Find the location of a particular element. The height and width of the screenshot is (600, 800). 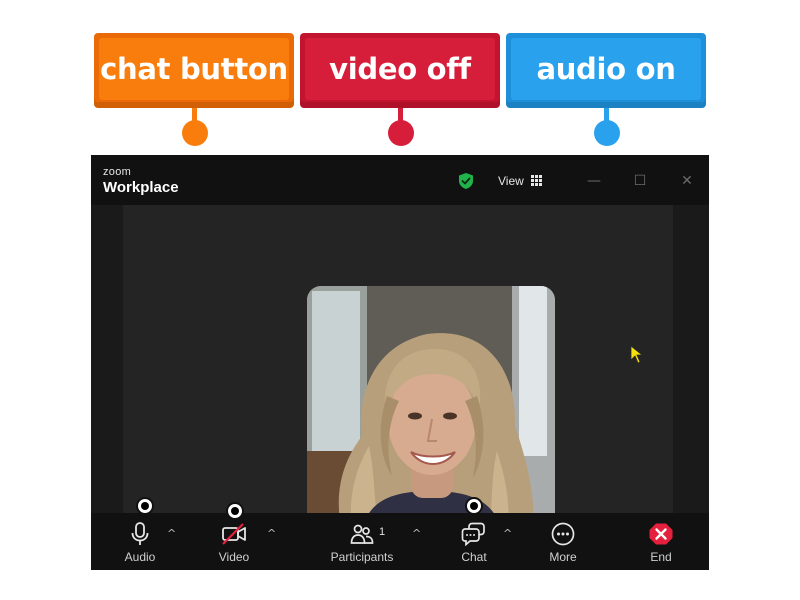

video-options-caret: ^ is located at coordinates (271, 533).